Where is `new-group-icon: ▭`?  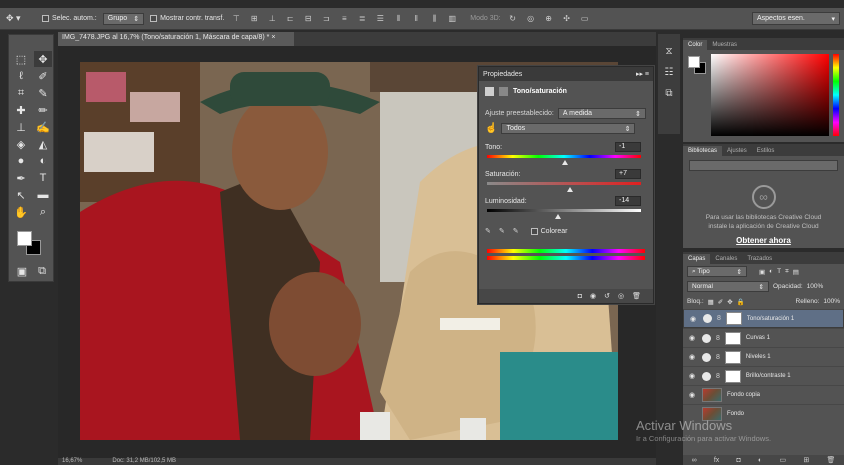 new-group-icon: ▭ is located at coordinates (782, 460).